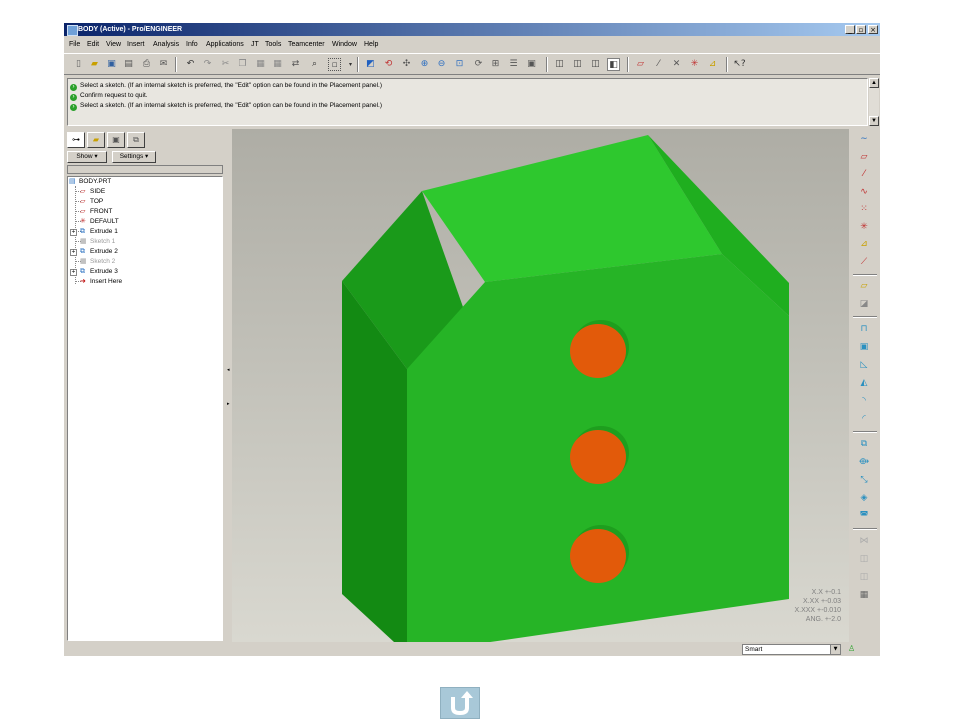 The image size is (960, 723). I want to click on menu-applications: Applications, so click(225, 45).